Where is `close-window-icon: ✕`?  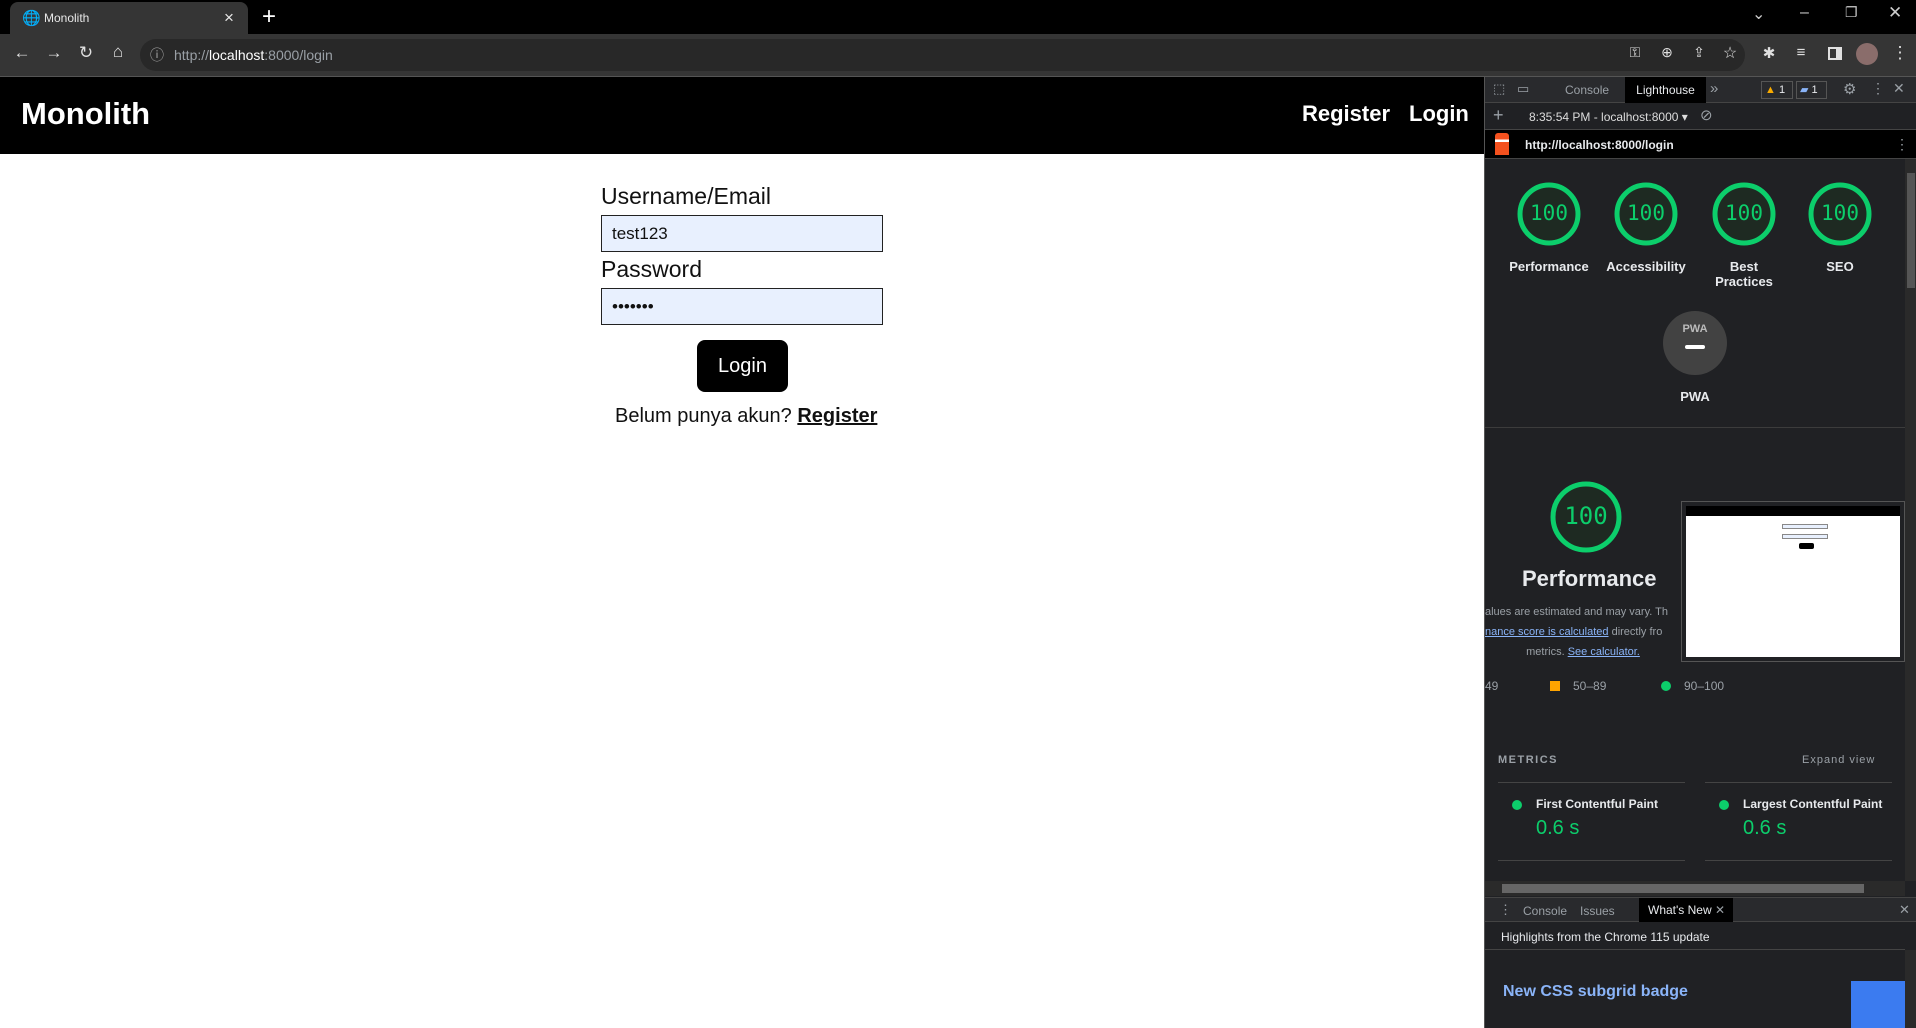
close-window-icon: ✕ is located at coordinates (1895, 13).